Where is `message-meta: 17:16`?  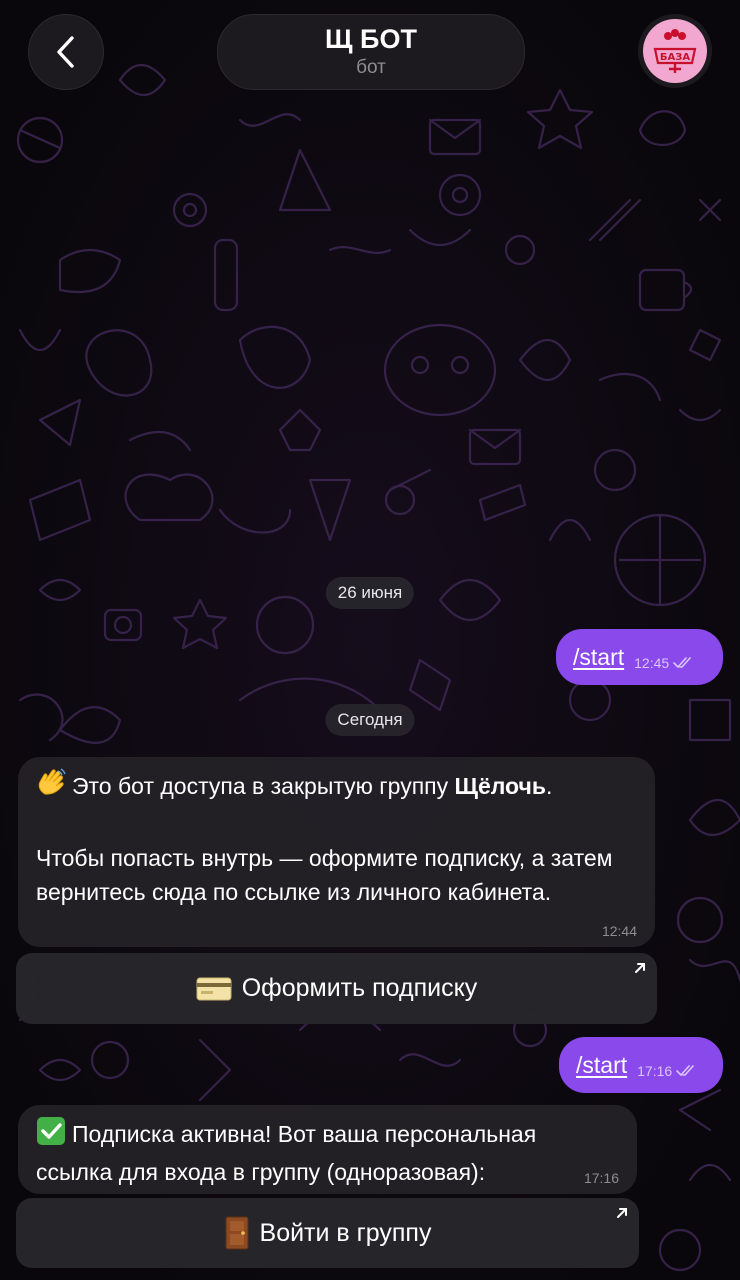
message-meta: 17:16 is located at coordinates (666, 1071).